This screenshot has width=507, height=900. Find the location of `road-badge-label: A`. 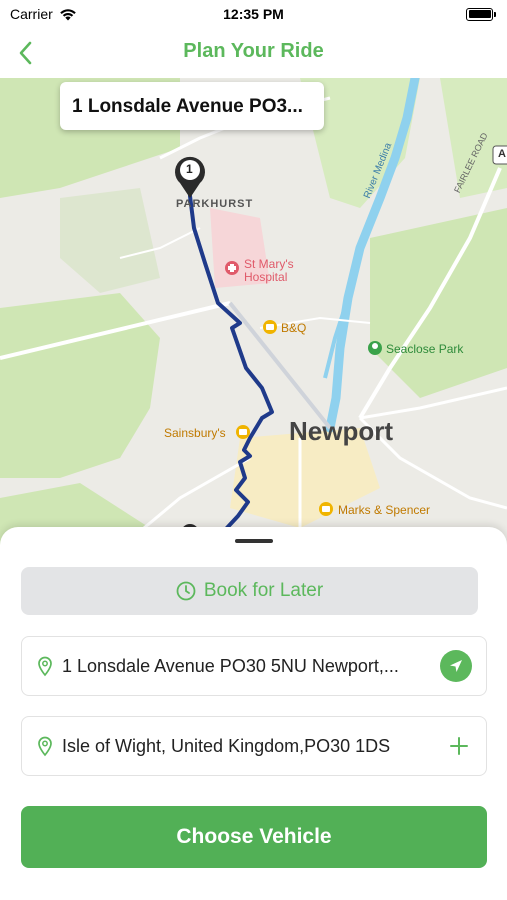

road-badge-label: A is located at coordinates (502, 154).